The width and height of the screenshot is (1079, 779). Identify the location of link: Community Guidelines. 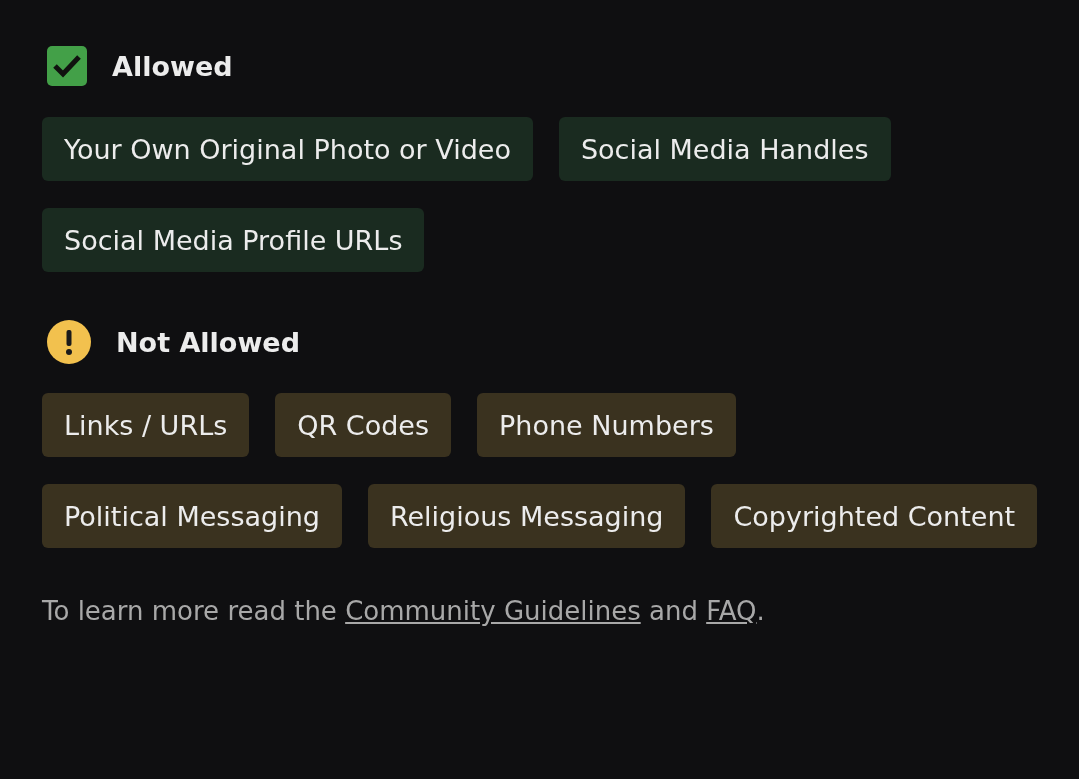
(493, 611).